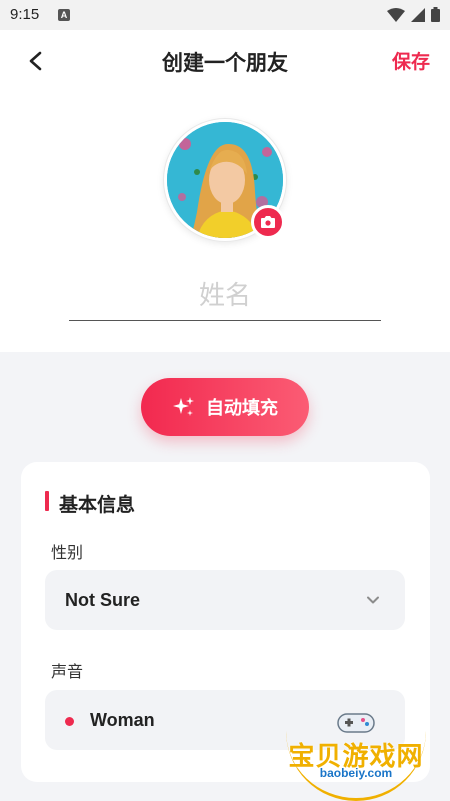 The image size is (450, 801). I want to click on camera-icon, so click(268, 222).